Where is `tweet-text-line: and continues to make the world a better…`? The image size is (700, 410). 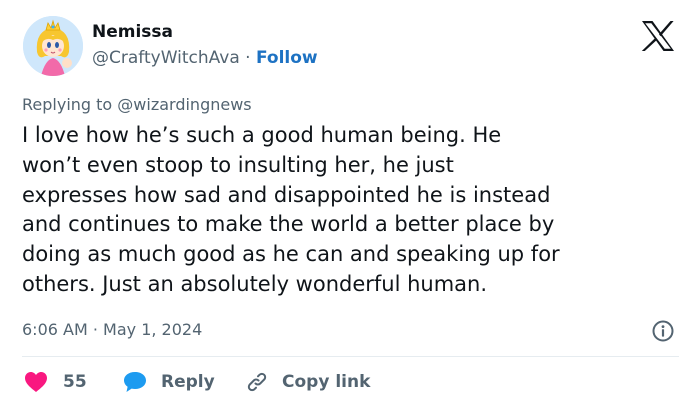 tweet-text-line: and continues to make the world a better… is located at coordinates (288, 224).